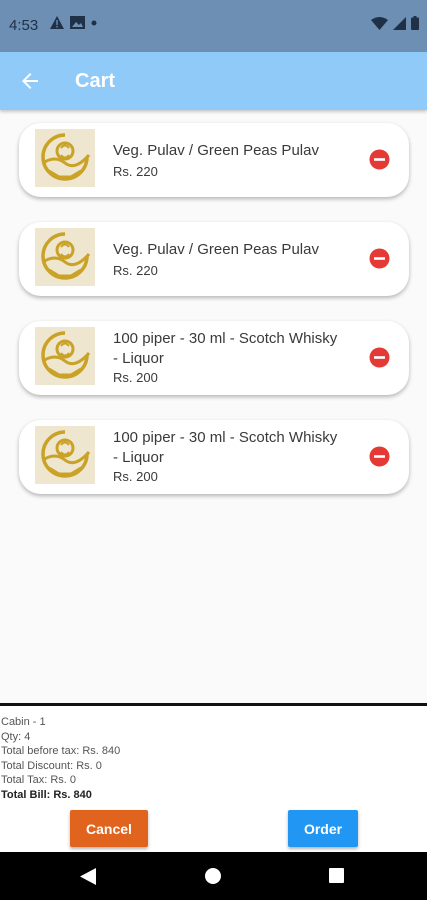  Describe the element at coordinates (88, 876) in the screenshot. I see `nav-back-icon` at that location.